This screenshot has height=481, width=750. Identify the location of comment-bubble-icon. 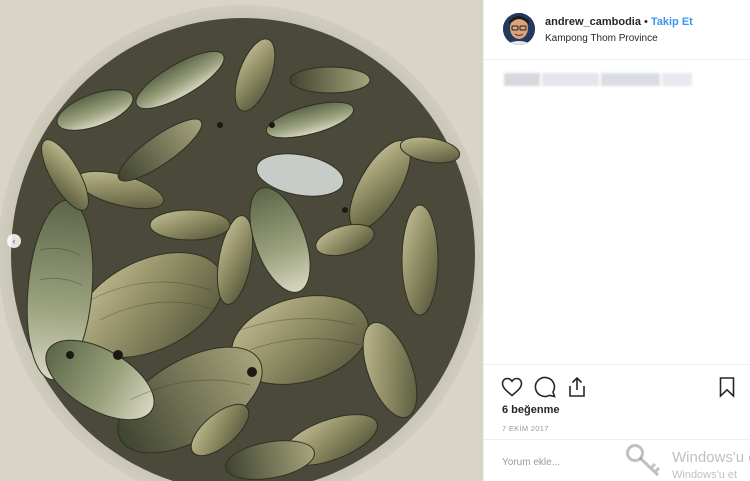
(545, 387).